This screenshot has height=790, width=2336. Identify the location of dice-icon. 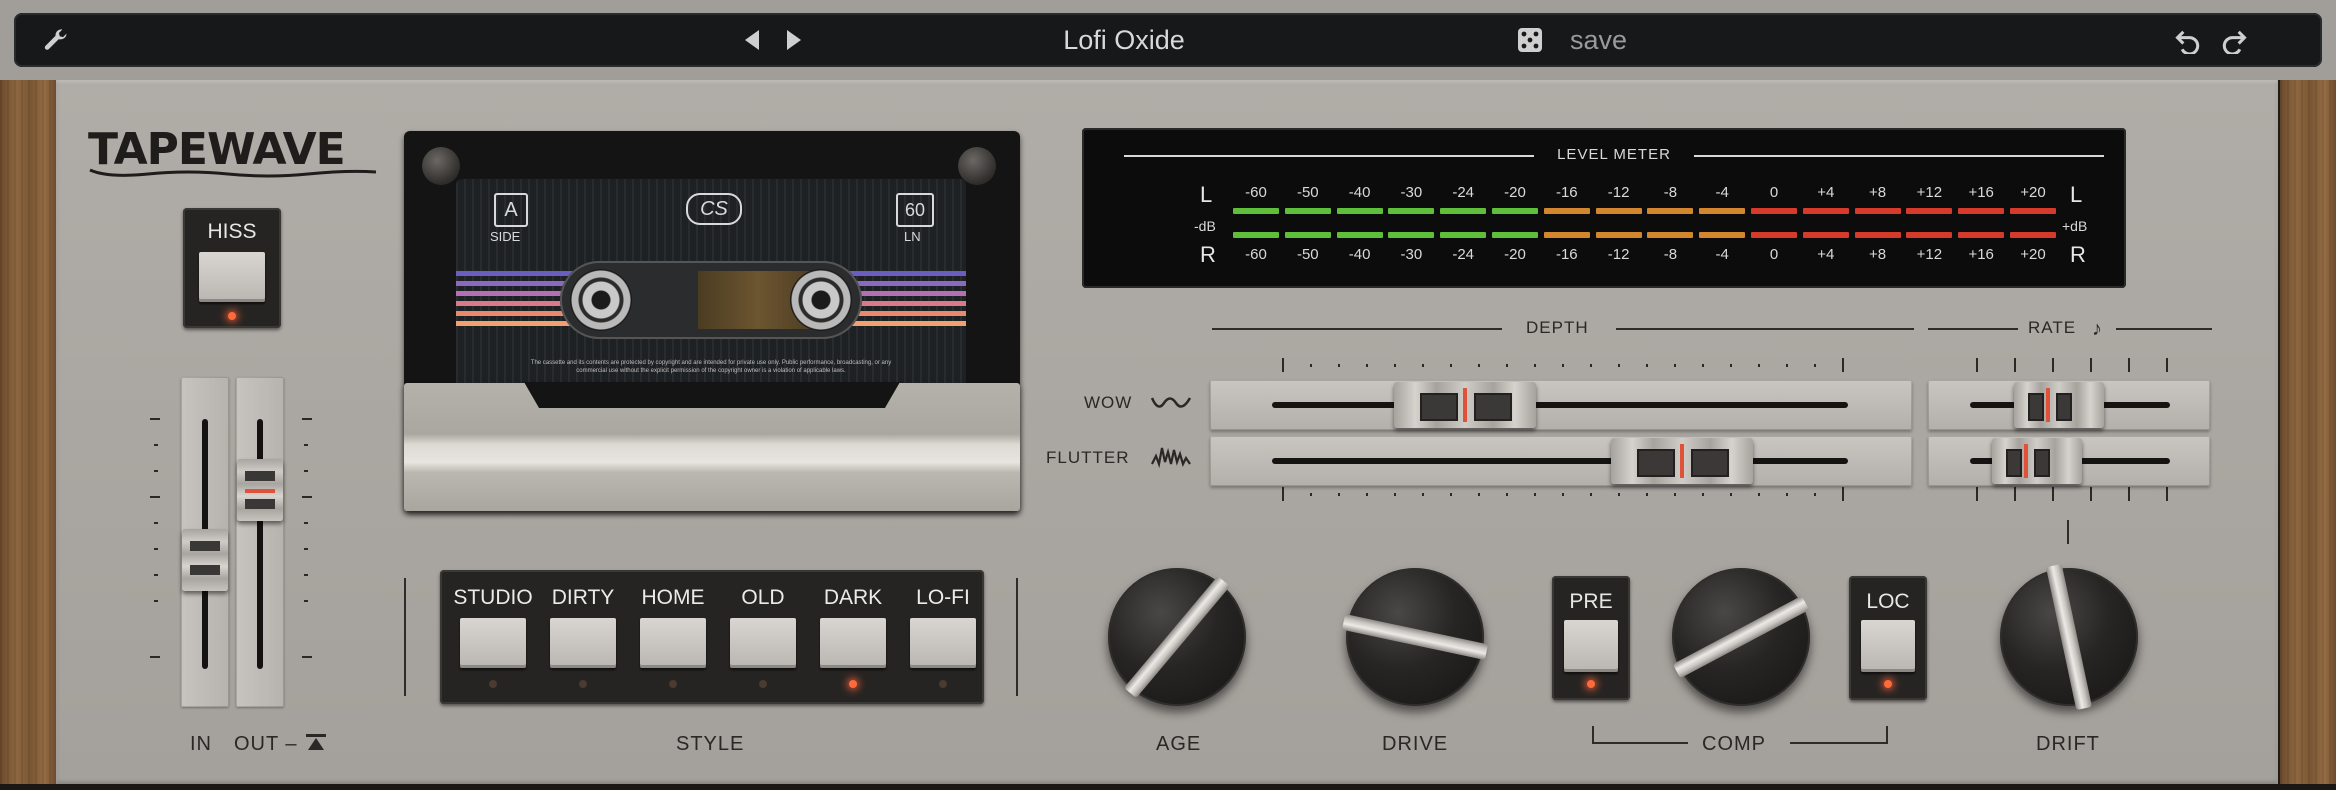
(1530, 42).